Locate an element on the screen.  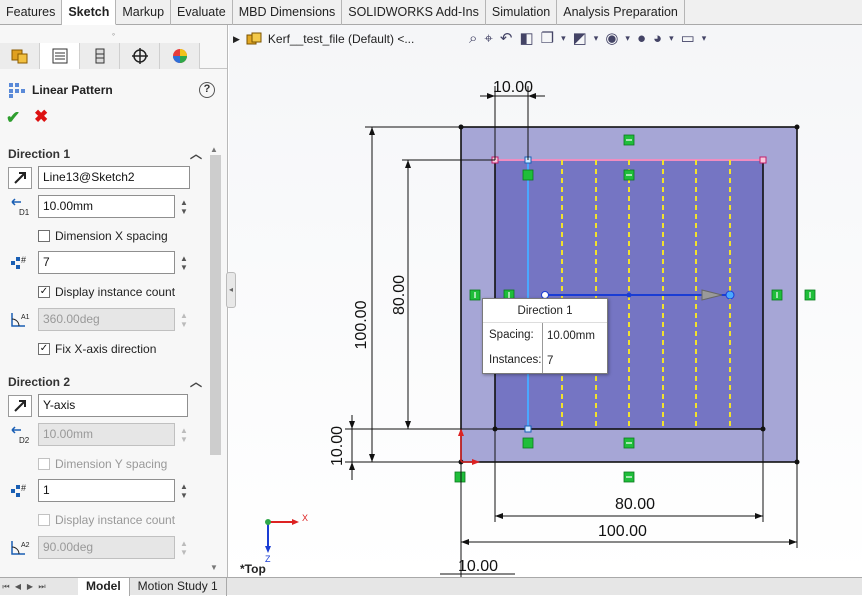
dimension-bottom-small: 10.00 is located at coordinates (478, 567).